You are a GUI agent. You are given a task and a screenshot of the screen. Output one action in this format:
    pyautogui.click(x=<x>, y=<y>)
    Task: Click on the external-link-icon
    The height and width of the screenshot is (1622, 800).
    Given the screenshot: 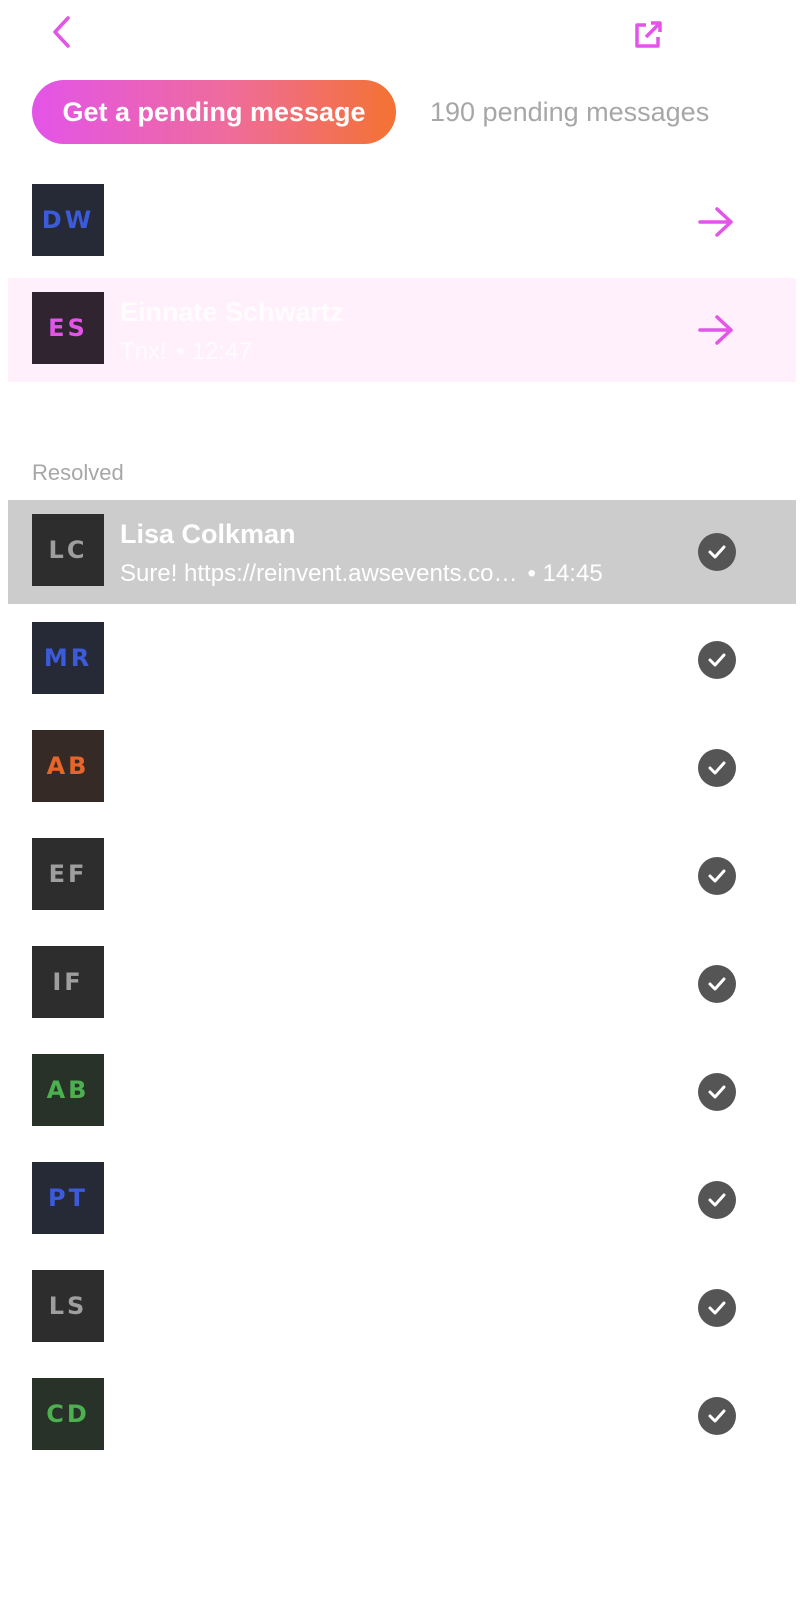 What is the action you would take?
    pyautogui.click(x=648, y=34)
    